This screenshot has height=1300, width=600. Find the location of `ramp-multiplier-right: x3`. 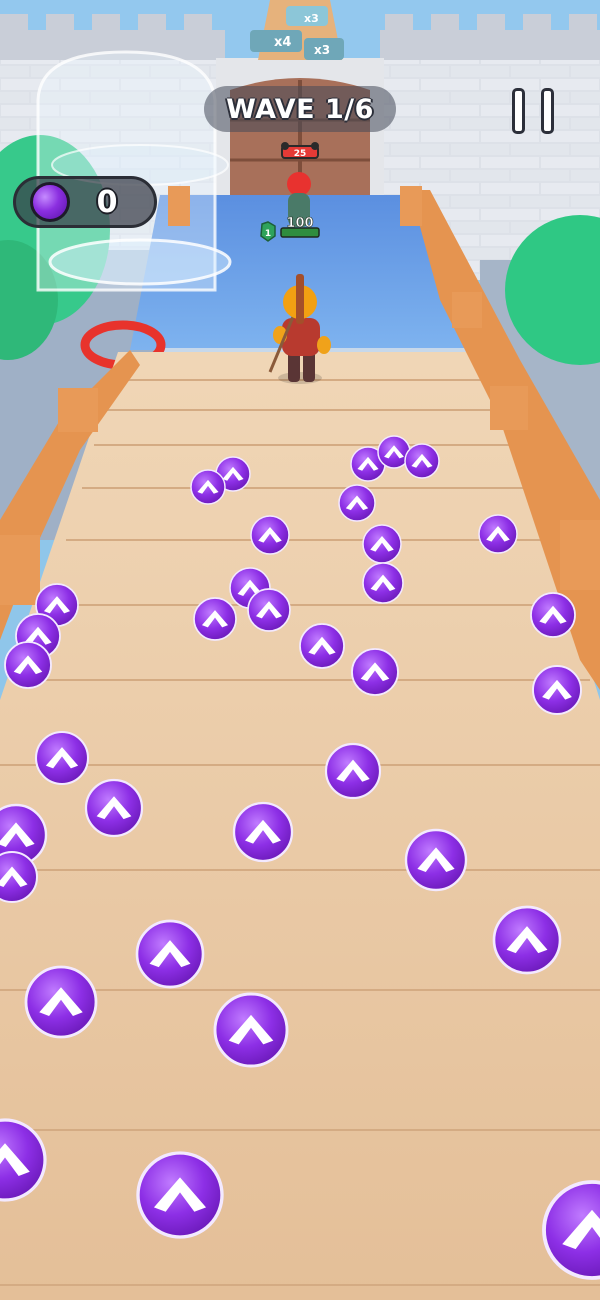

ramp-multiplier-right: x3 is located at coordinates (322, 50).